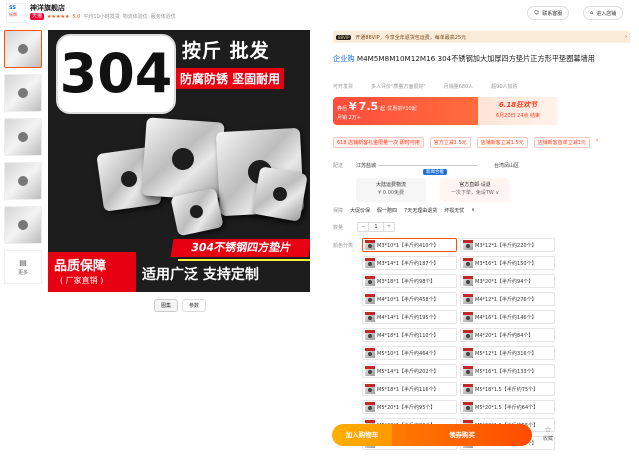 This screenshot has width=639, height=458. I want to click on enter-shop-button: ⌂ 进入店铺, so click(603, 13).